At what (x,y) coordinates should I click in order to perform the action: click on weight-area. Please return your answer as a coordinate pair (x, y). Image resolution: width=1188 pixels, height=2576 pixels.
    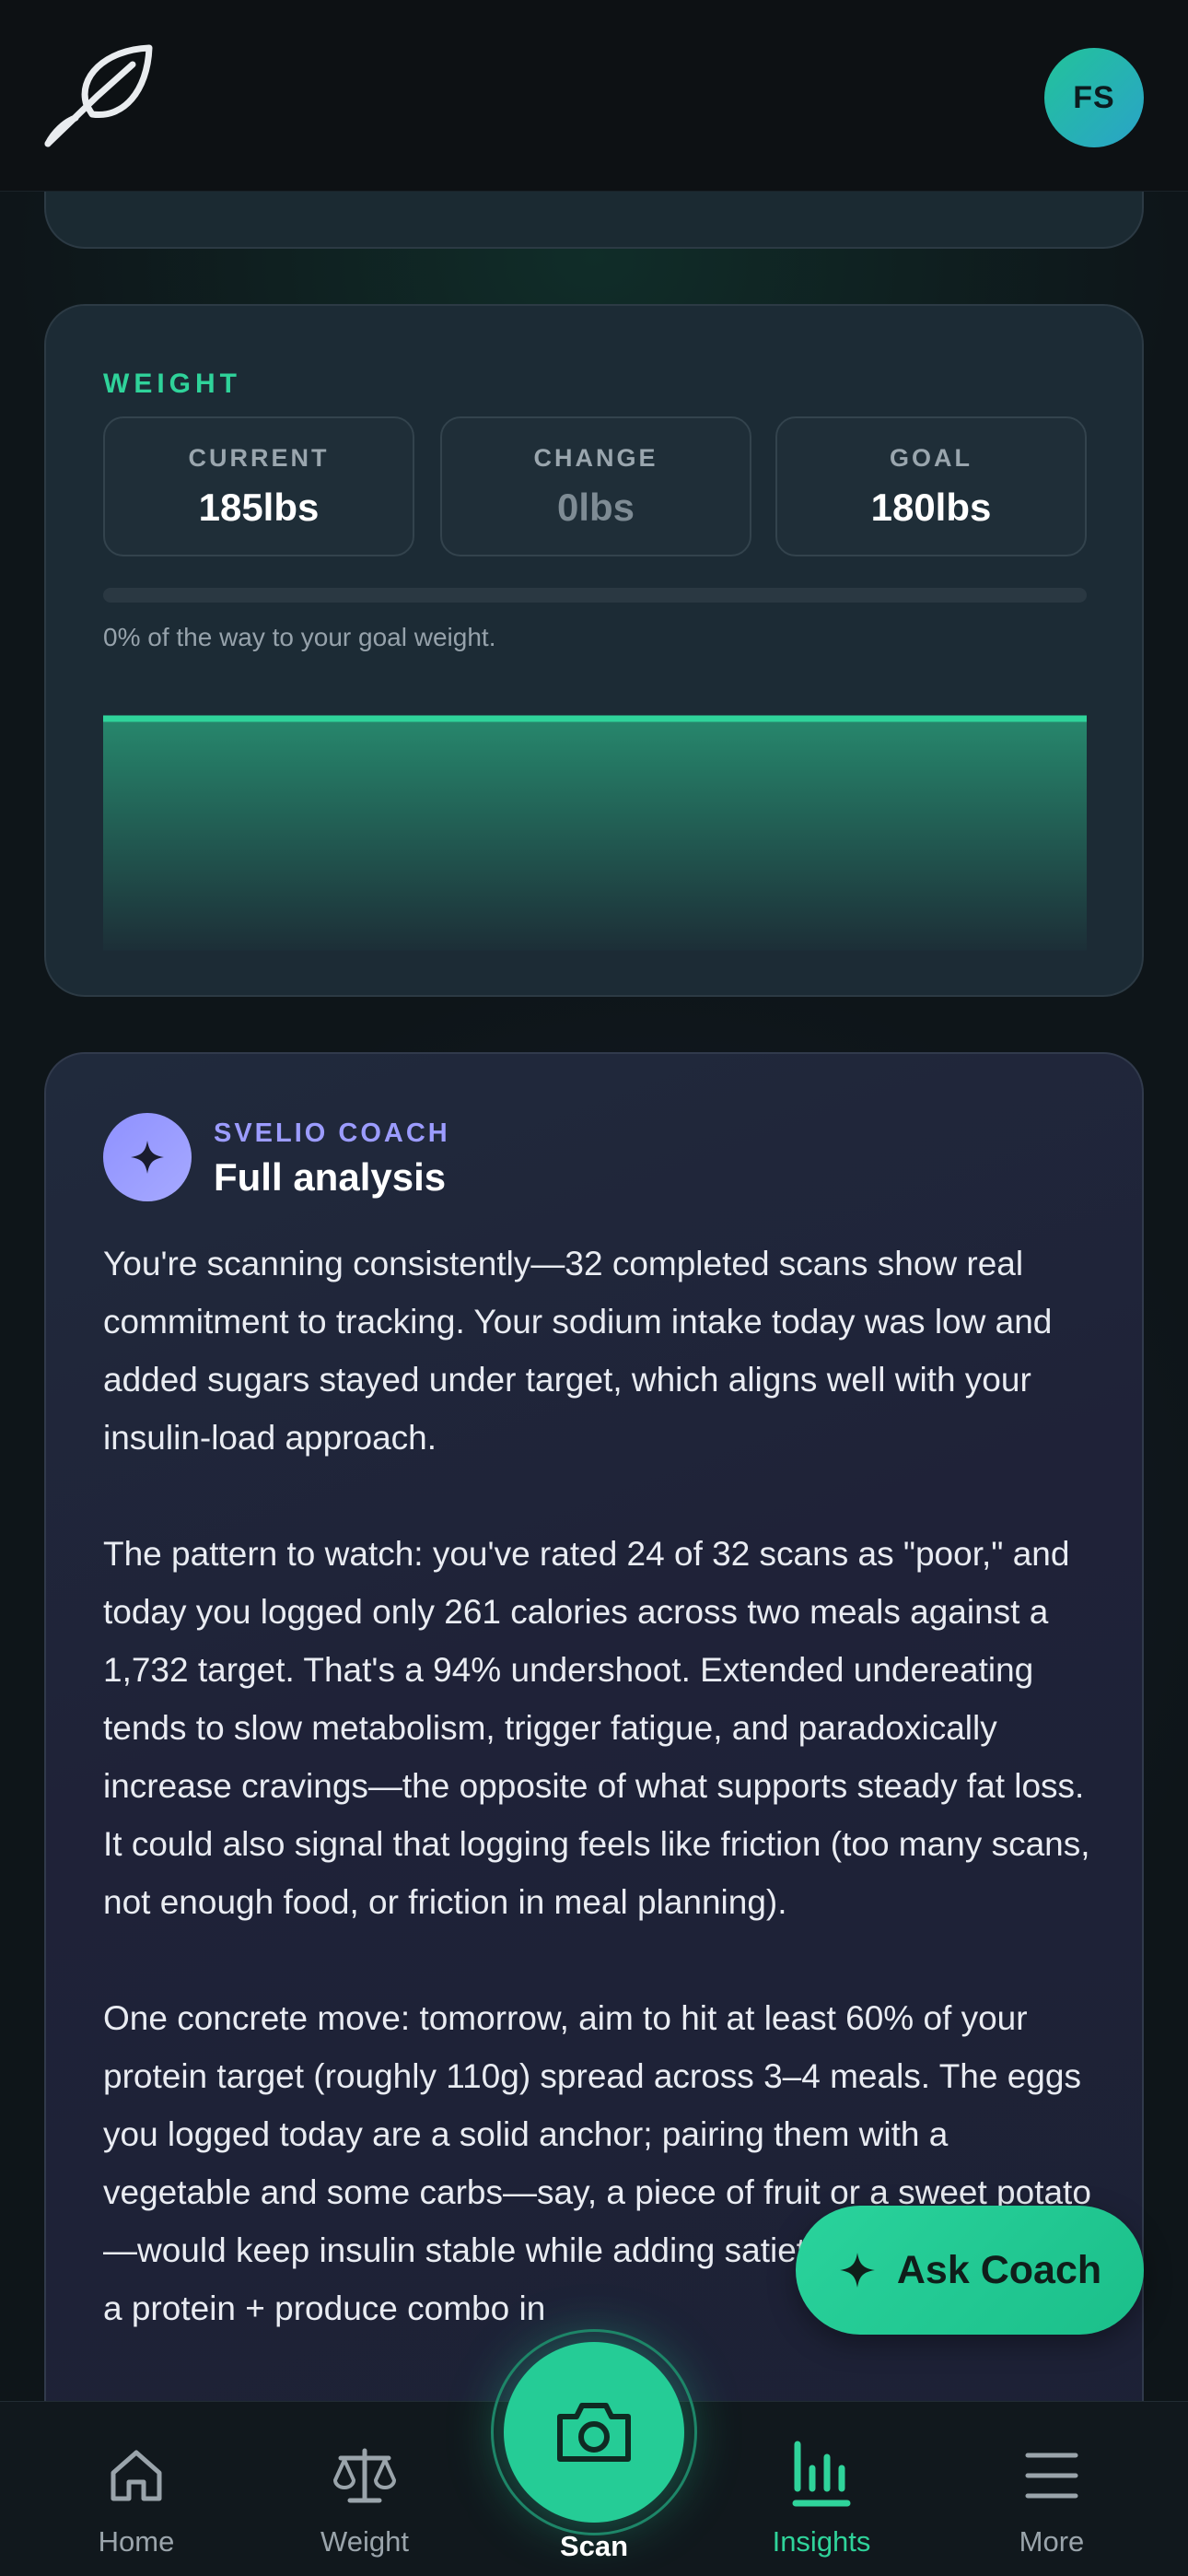
    Looking at the image, I should click on (595, 835).